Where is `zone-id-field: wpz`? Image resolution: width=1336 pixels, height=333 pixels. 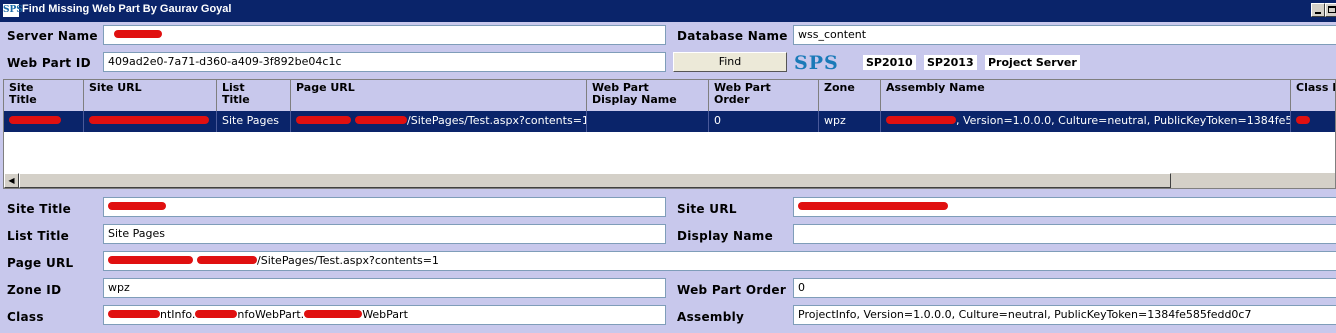
zone-id-field: wpz is located at coordinates (384, 288).